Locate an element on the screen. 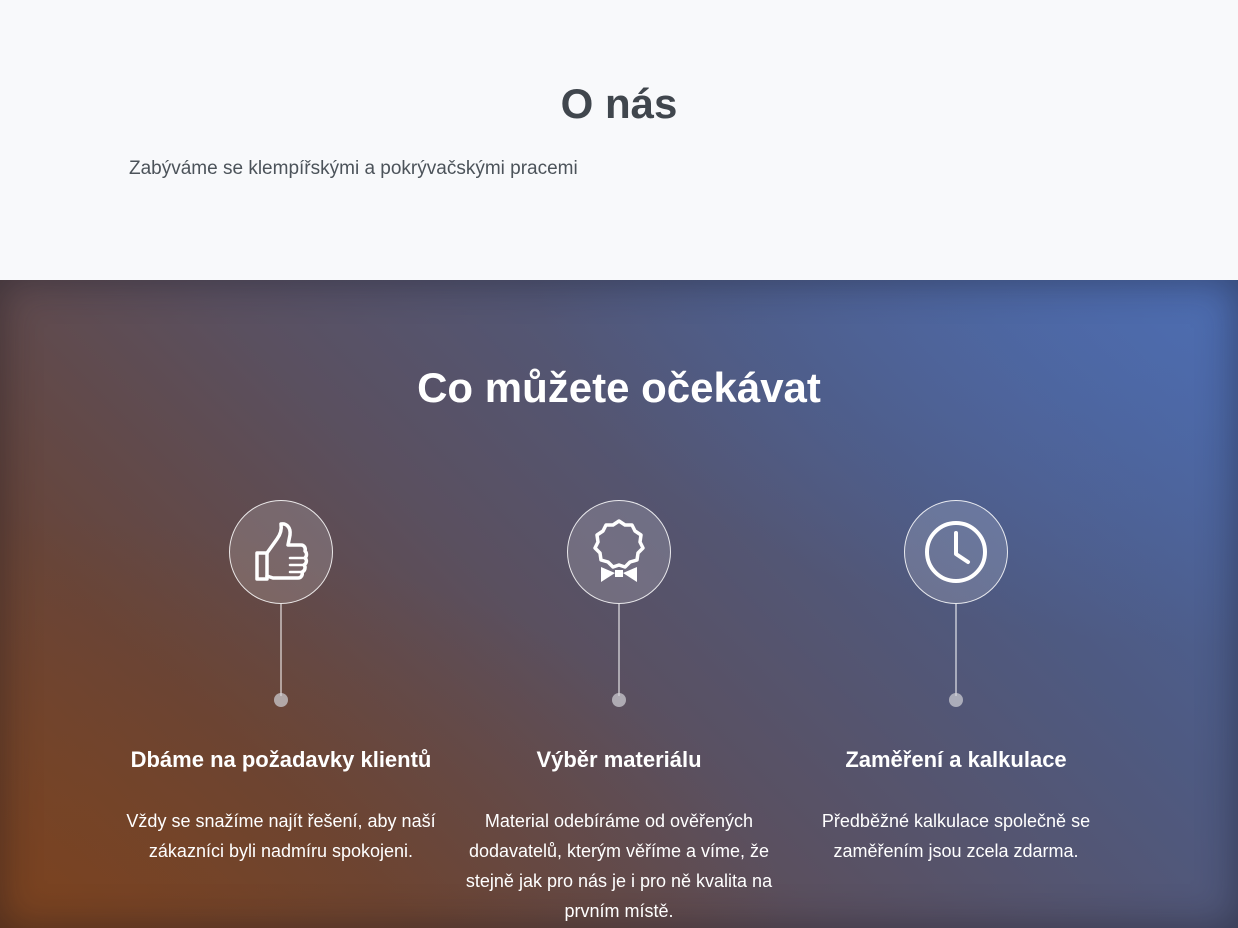 This screenshot has width=1238, height=928. feature-title: Dbáme na požadavky klientů is located at coordinates (281, 759).